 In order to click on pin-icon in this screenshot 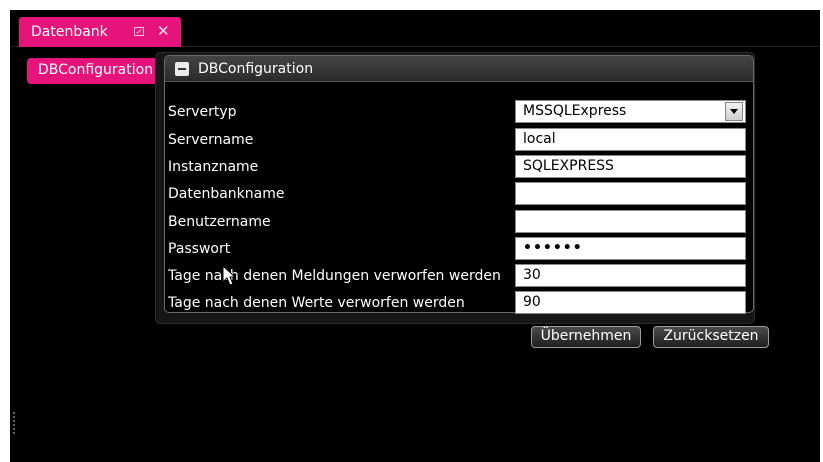, I will do `click(139, 31)`.